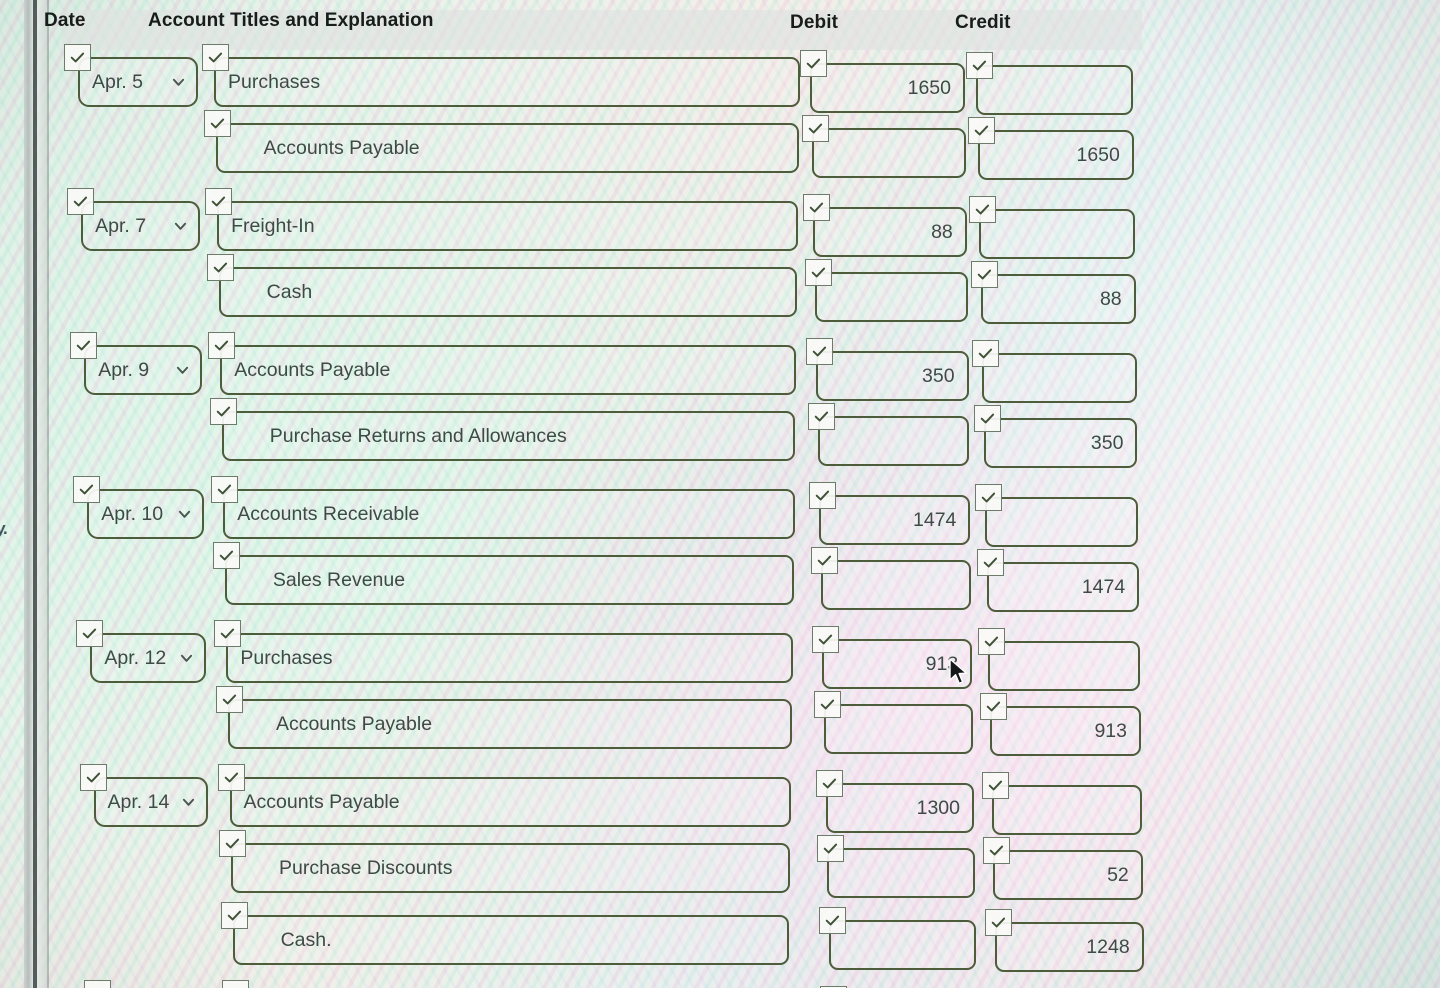  Describe the element at coordinates (890, 232) in the screenshot. I see `debit-amount-input: 88` at that location.